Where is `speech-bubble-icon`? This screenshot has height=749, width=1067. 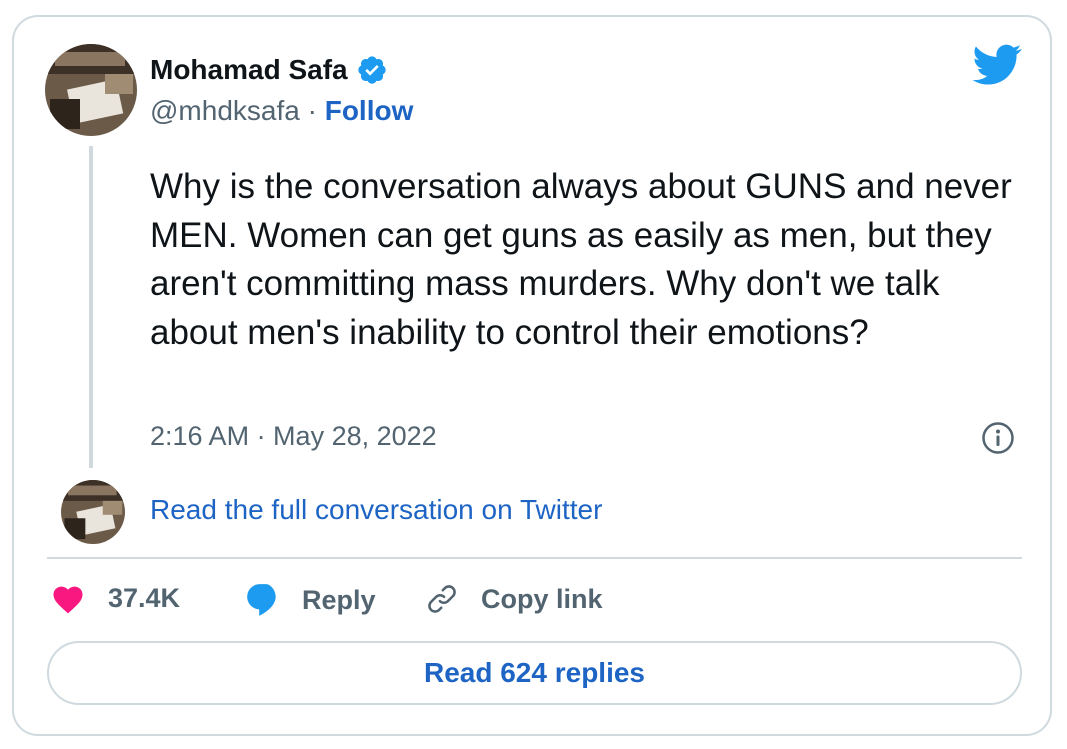
speech-bubble-icon is located at coordinates (261, 600).